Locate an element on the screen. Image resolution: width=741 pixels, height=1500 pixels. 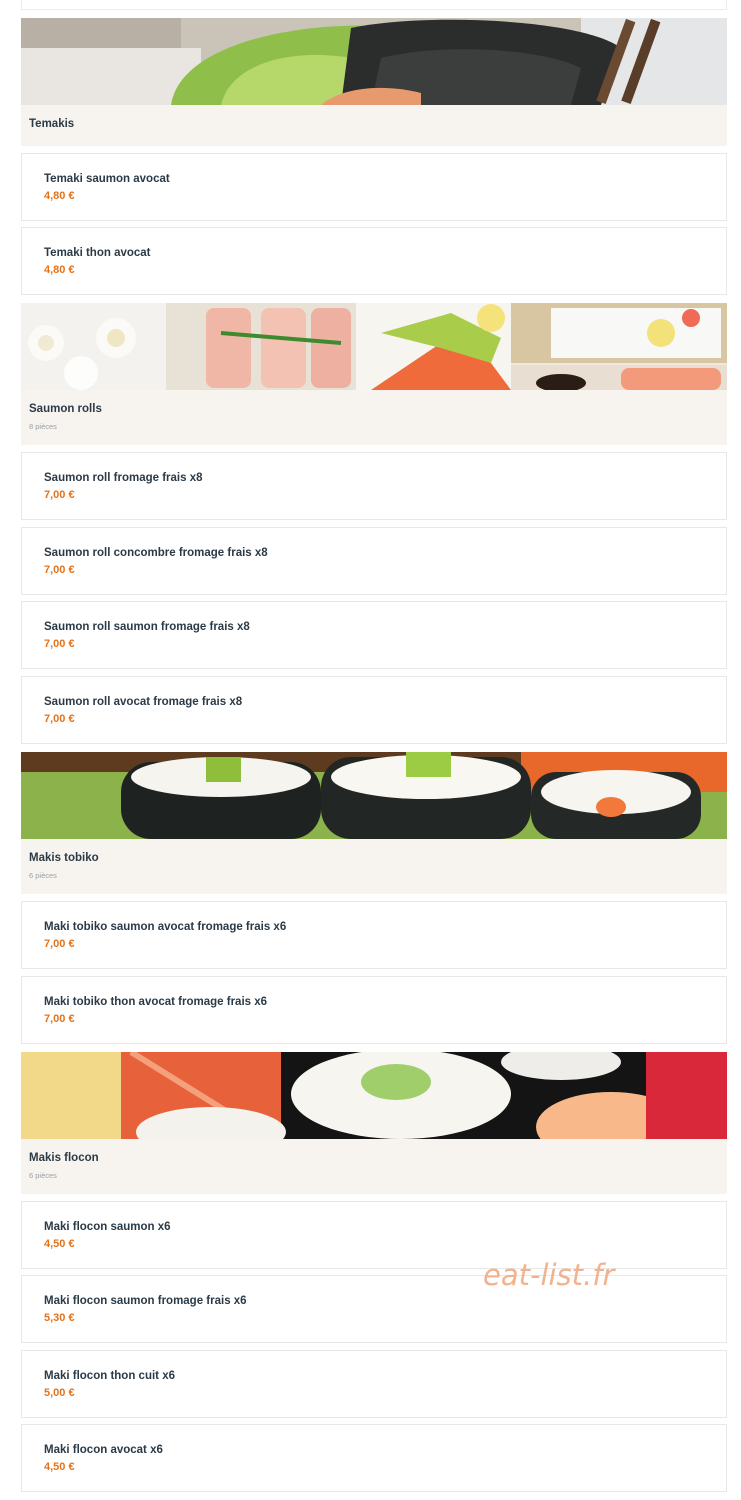
item-price: 5,30 € is located at coordinates (59, 1318).